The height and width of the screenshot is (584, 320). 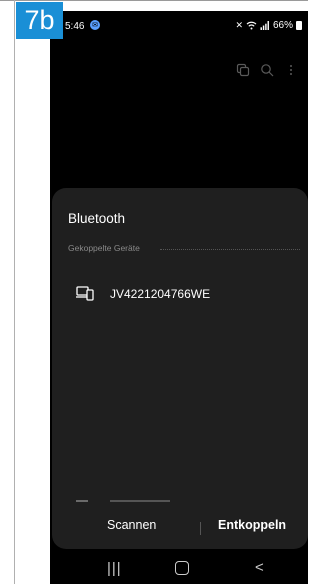 I want to click on clipped-device-icon, so click(x=82, y=501).